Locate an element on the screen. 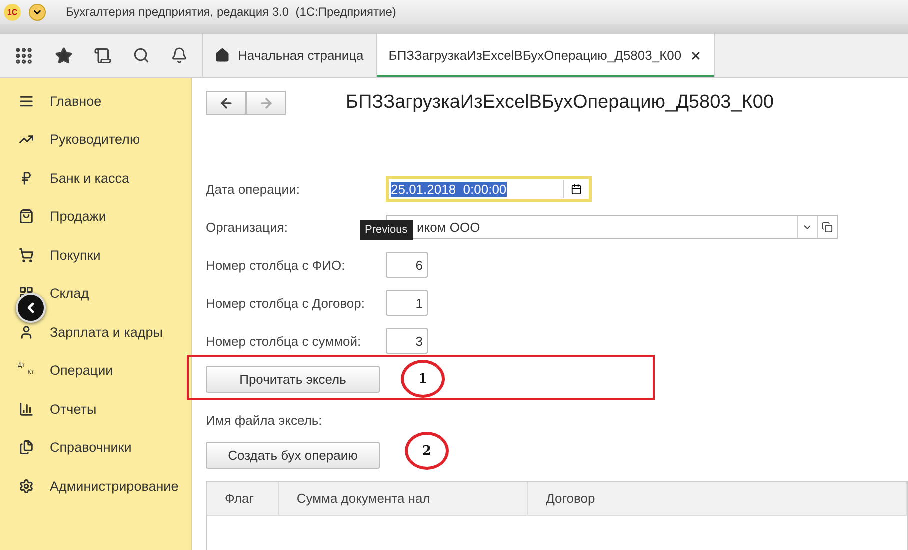  sidebar-item: Отчеты is located at coordinates (95, 409).